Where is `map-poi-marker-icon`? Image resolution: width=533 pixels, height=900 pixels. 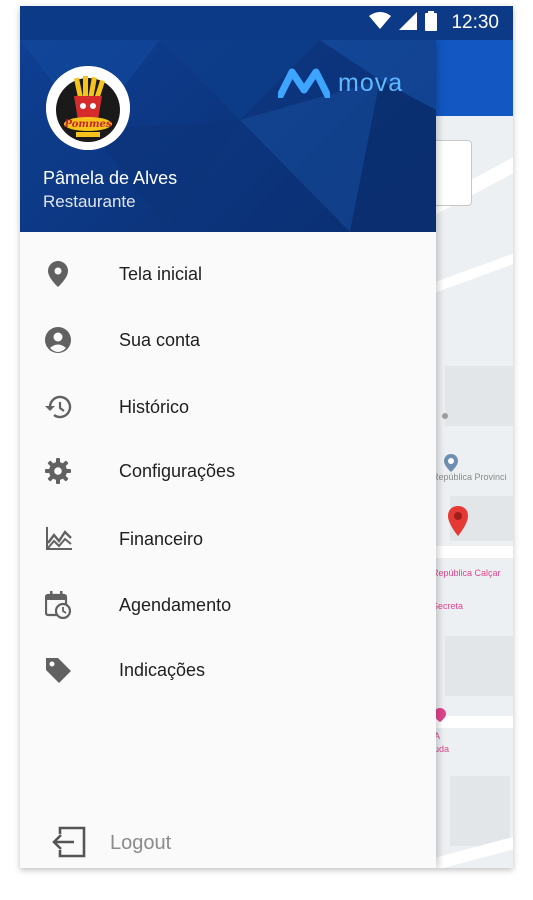
map-poi-marker-icon is located at coordinates (445, 417).